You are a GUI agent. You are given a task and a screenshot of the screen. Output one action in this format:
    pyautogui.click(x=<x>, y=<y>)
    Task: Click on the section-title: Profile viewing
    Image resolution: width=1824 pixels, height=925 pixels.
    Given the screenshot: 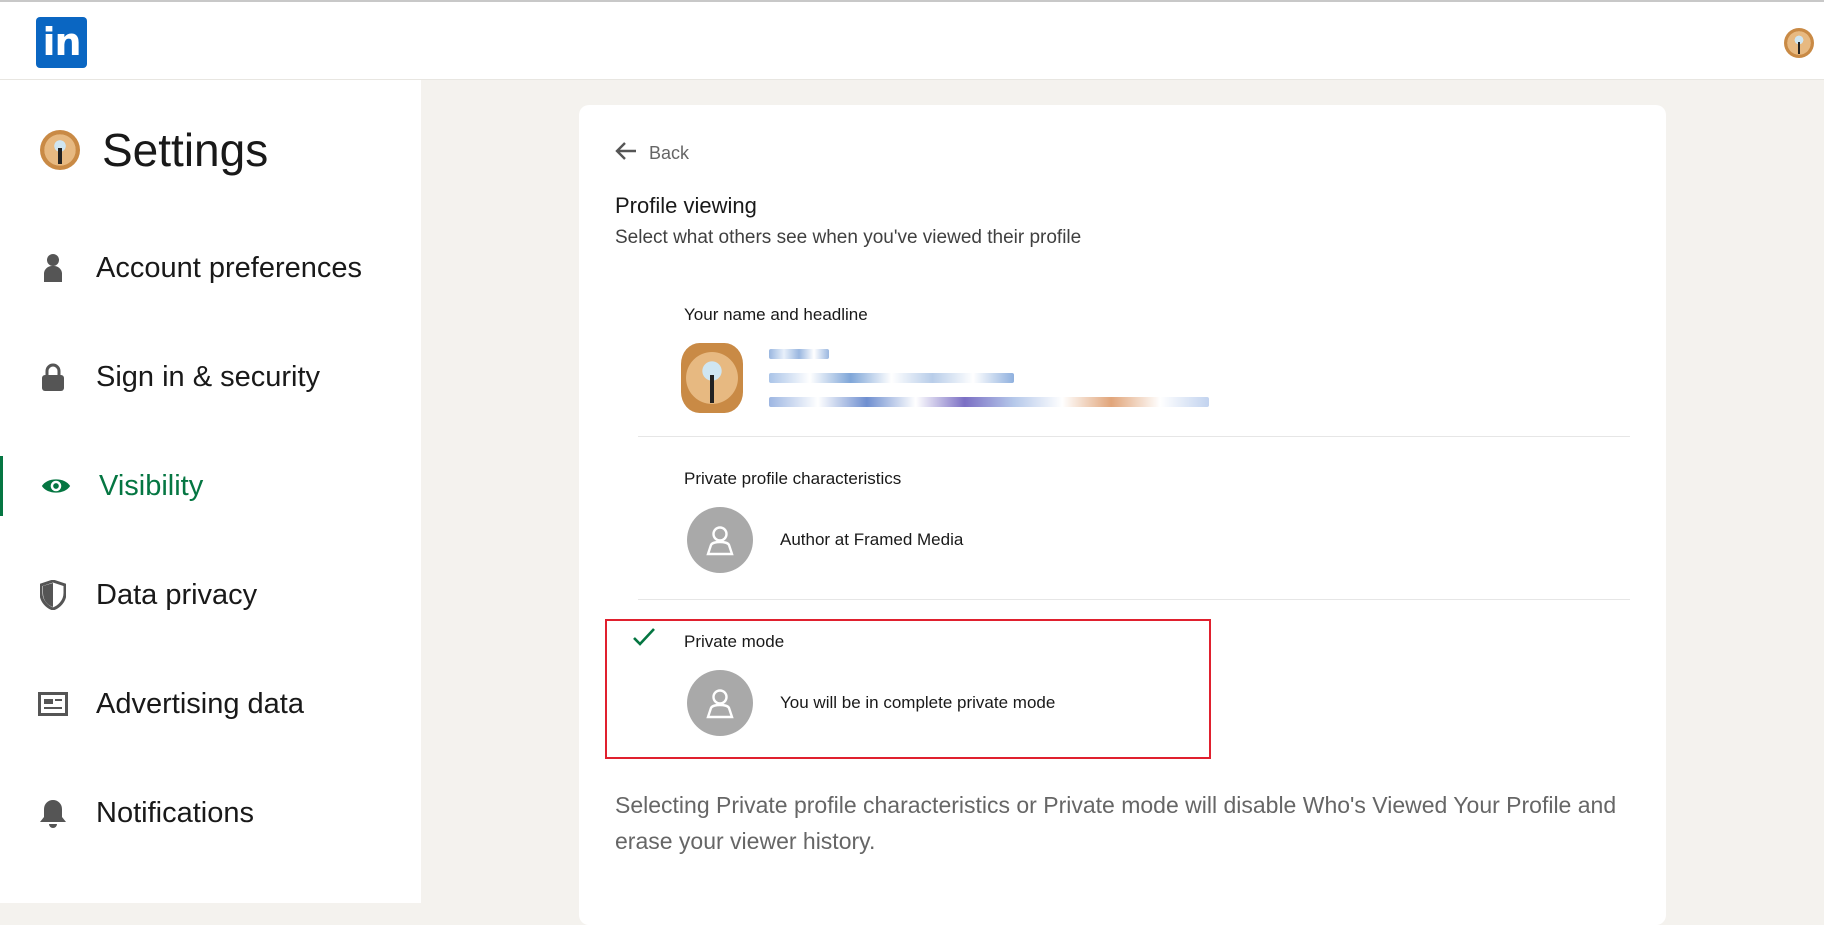 What is the action you would take?
    pyautogui.click(x=686, y=205)
    